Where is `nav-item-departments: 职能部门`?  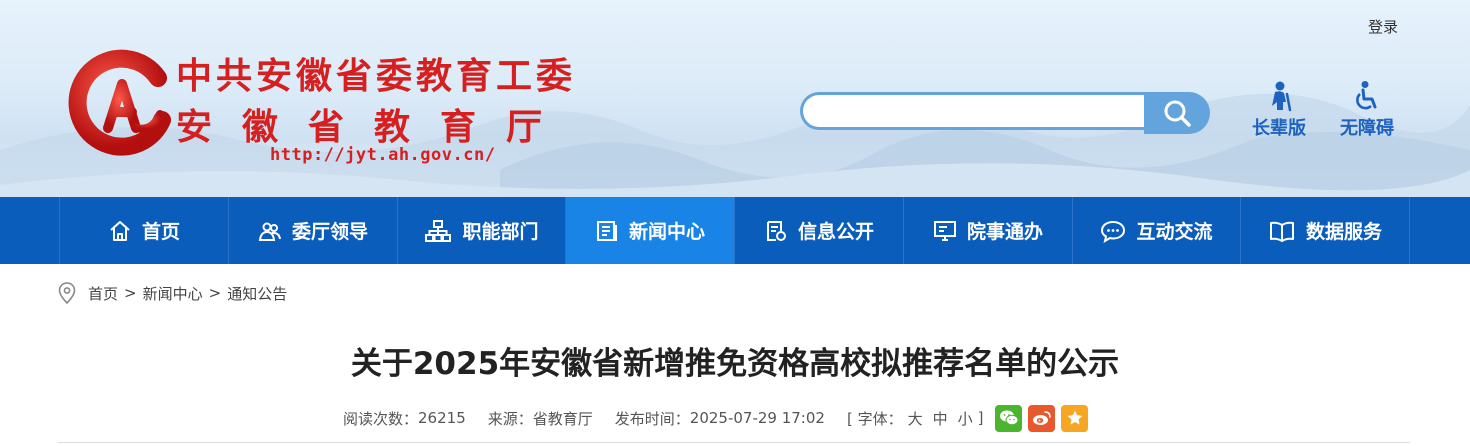
nav-item-departments: 职能部门 is located at coordinates (481, 230).